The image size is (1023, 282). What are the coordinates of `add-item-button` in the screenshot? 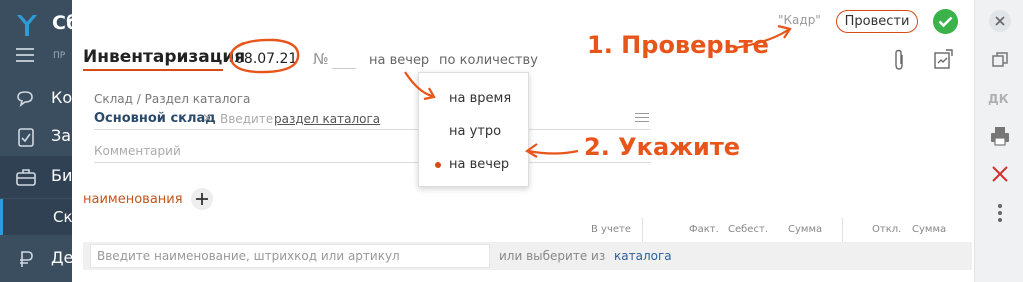 It's located at (202, 199).